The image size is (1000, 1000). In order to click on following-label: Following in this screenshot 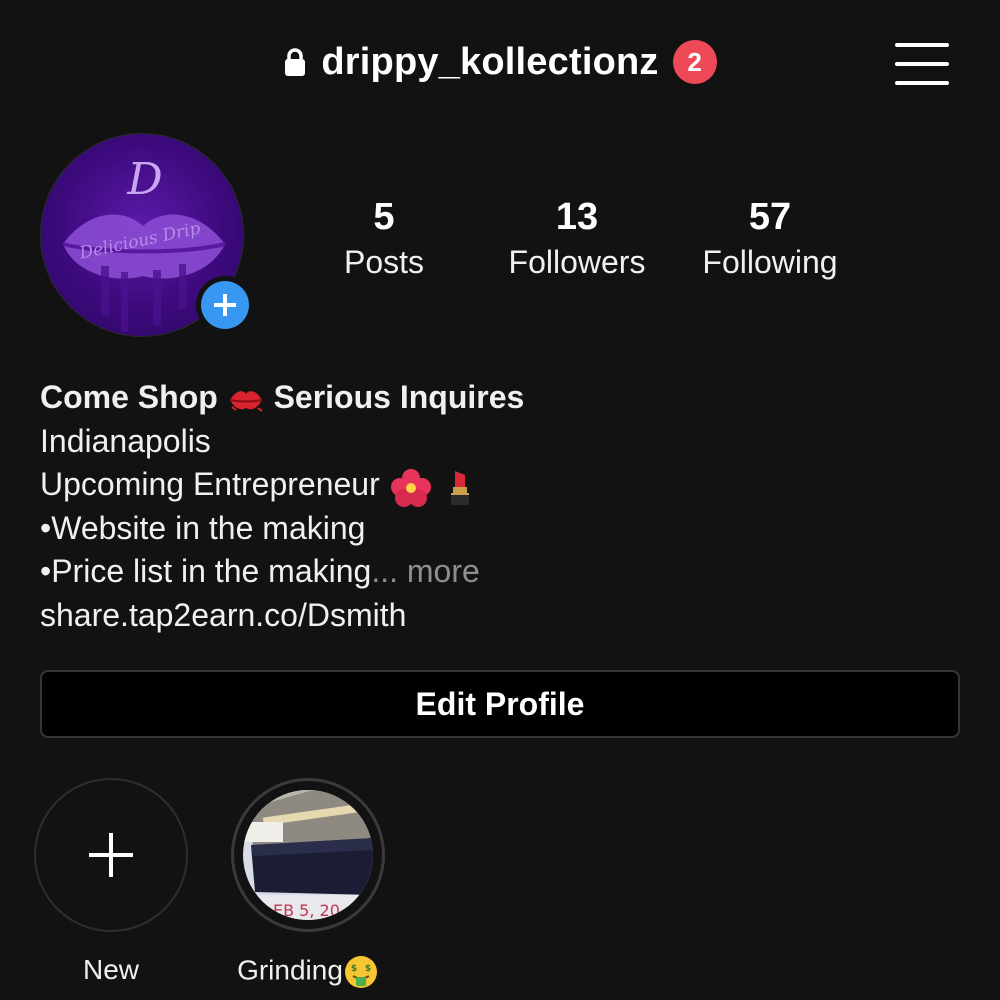, I will do `click(770, 262)`.